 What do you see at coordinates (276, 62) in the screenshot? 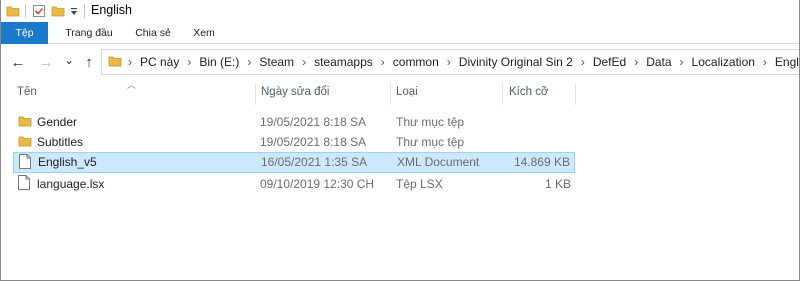
I see `breadcrumb-steam: Steam` at bounding box center [276, 62].